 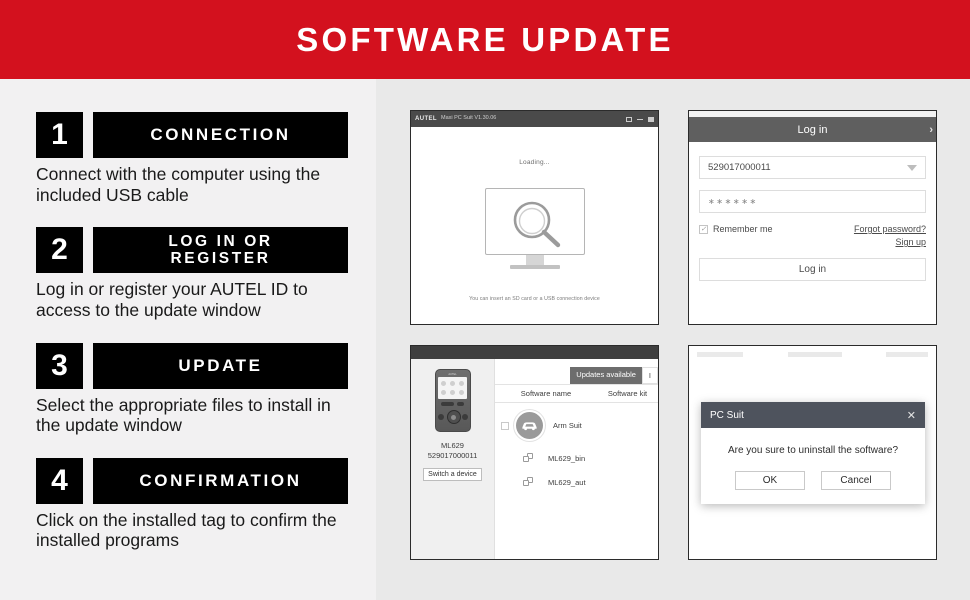 I want to click on step-4-header: 4 CONFIRMATION, so click(x=192, y=480).